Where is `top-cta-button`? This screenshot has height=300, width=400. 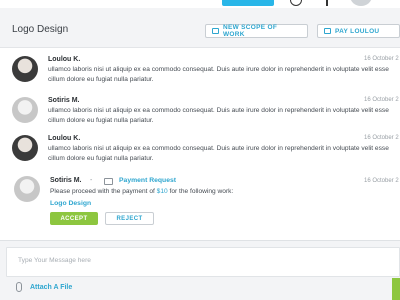
top-cta-button is located at coordinates (248, 3).